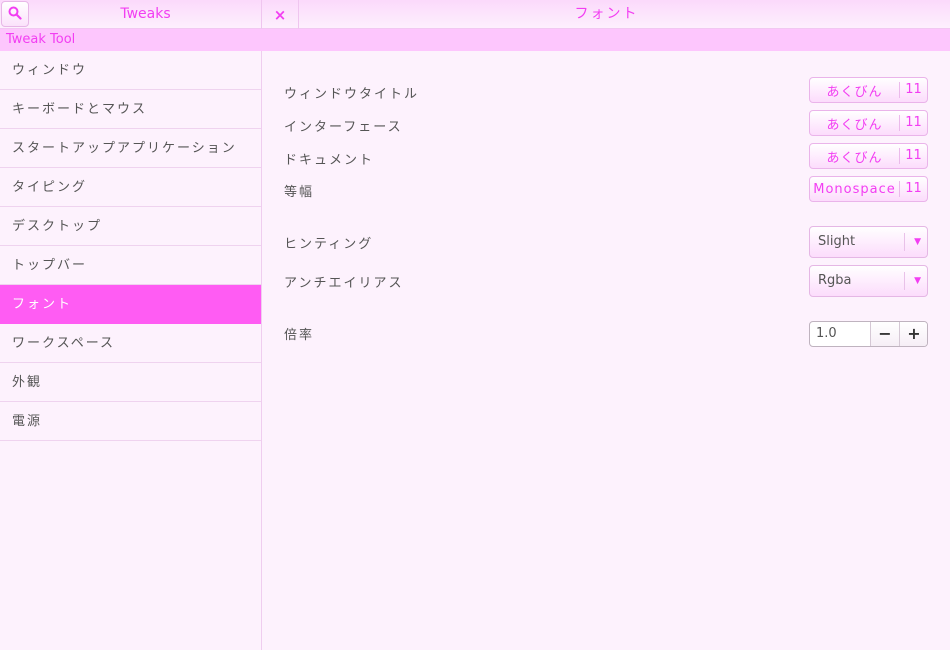  I want to click on document-font-button: あくびん 11, so click(868, 156).